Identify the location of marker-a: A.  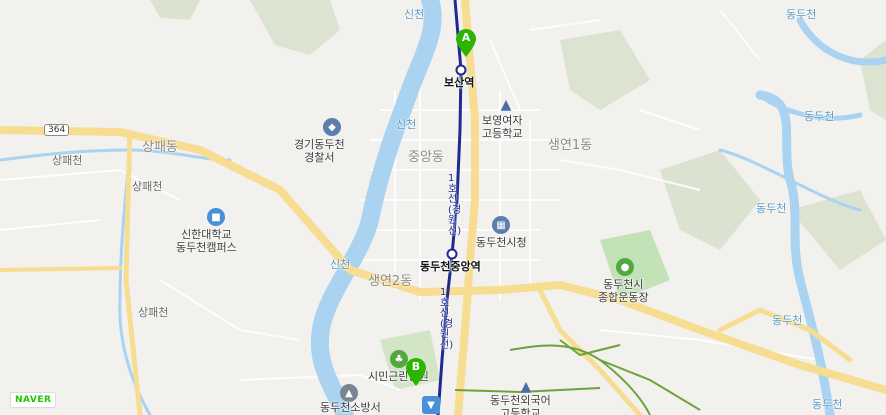
(466, 43).